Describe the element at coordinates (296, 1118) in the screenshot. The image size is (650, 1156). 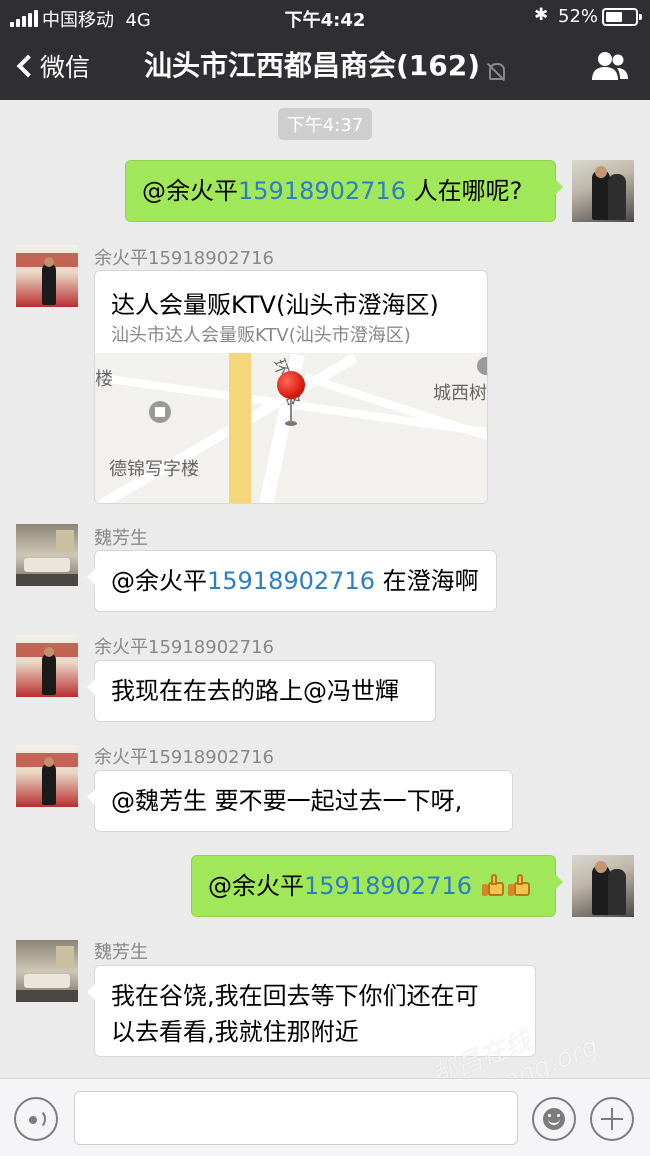
I see `message-input` at that location.